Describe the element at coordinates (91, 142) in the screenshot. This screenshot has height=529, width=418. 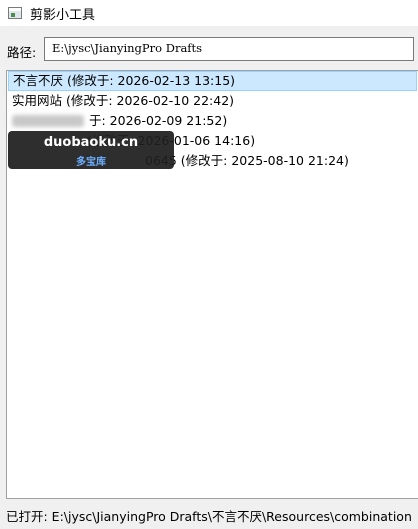
I see `watermark-domain: duobaoku.cn` at that location.